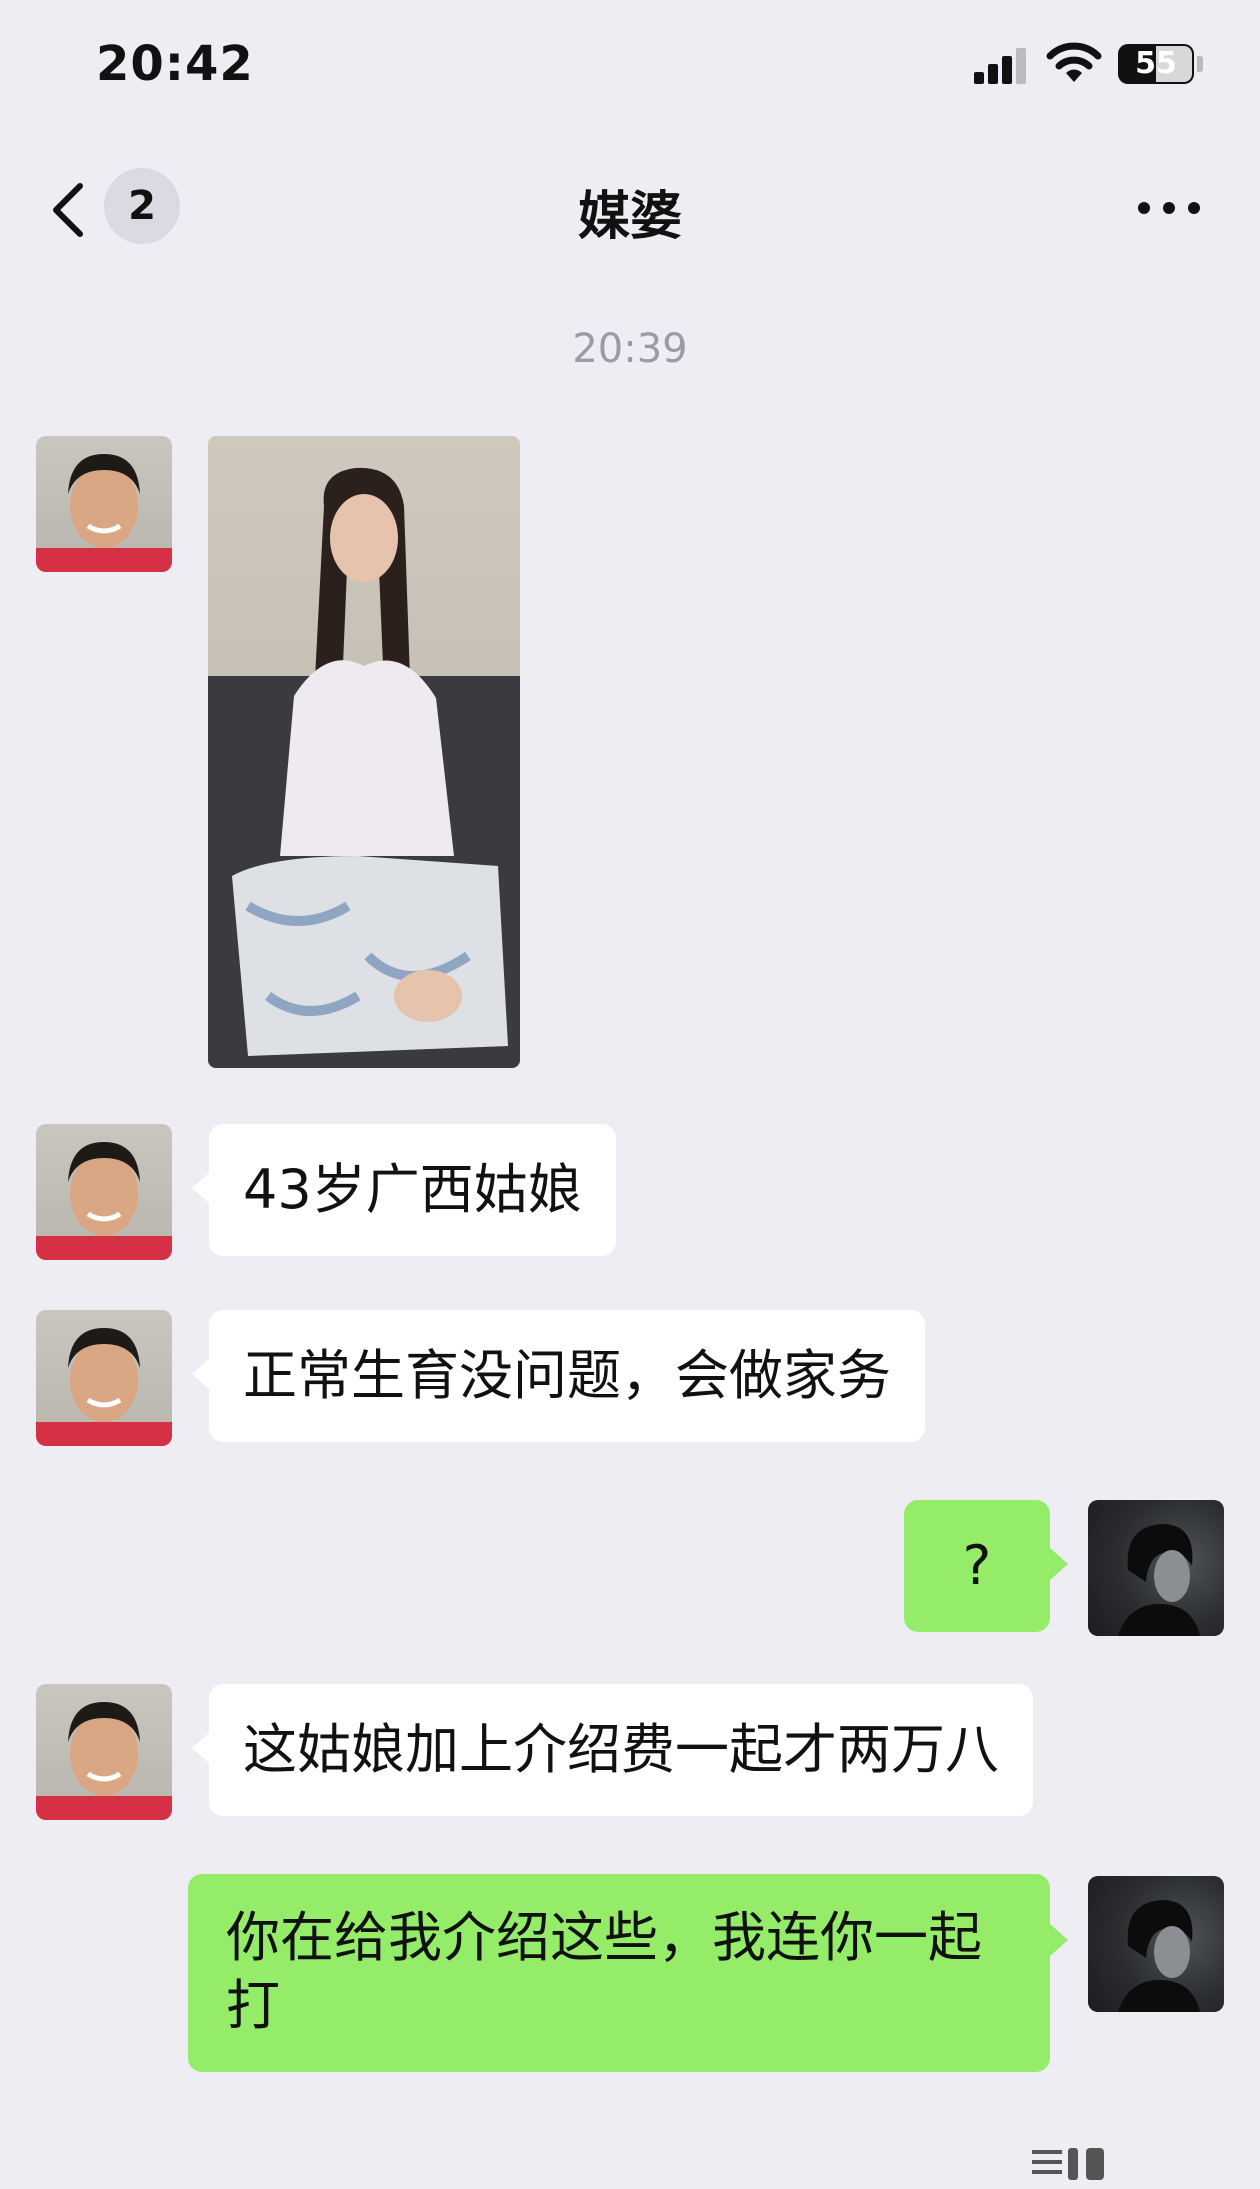 The width and height of the screenshot is (1260, 2189). I want to click on watermark-icon, so click(1068, 2164).